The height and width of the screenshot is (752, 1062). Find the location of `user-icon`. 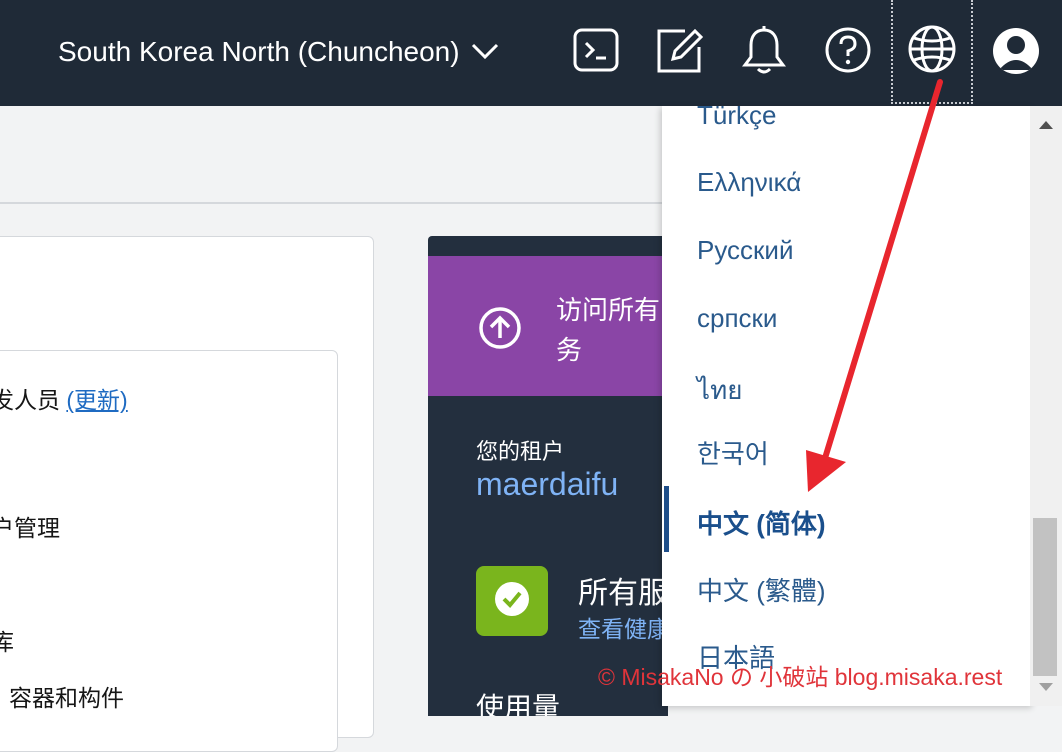

user-icon is located at coordinates (1016, 55).